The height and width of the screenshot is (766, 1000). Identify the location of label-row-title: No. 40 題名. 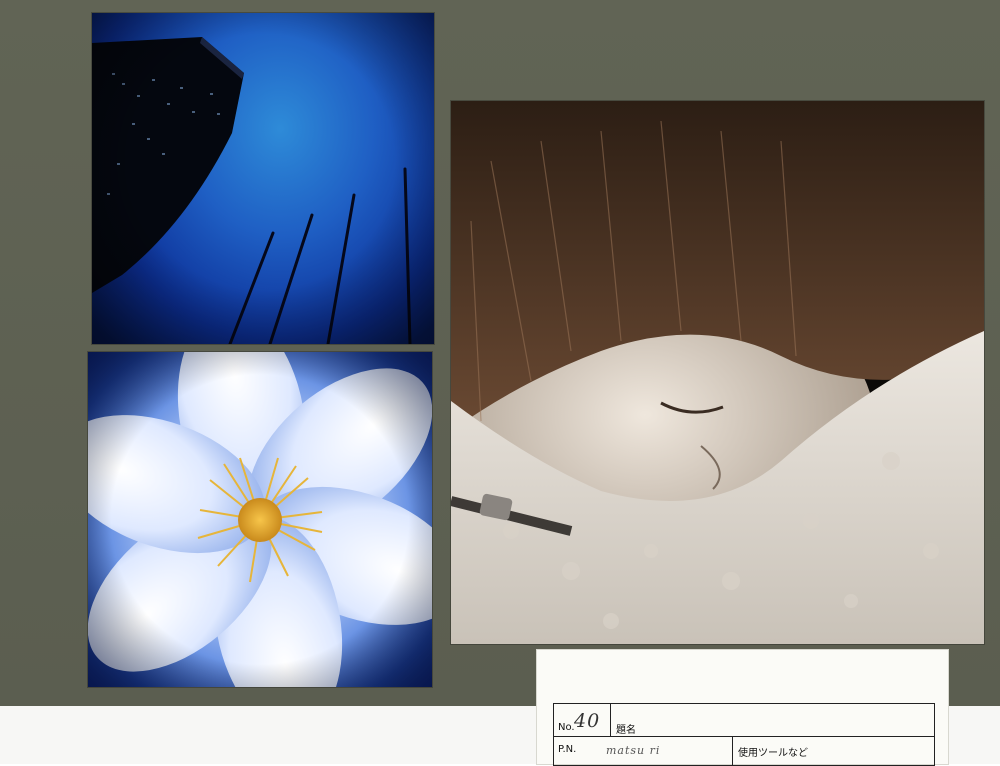
(744, 720).